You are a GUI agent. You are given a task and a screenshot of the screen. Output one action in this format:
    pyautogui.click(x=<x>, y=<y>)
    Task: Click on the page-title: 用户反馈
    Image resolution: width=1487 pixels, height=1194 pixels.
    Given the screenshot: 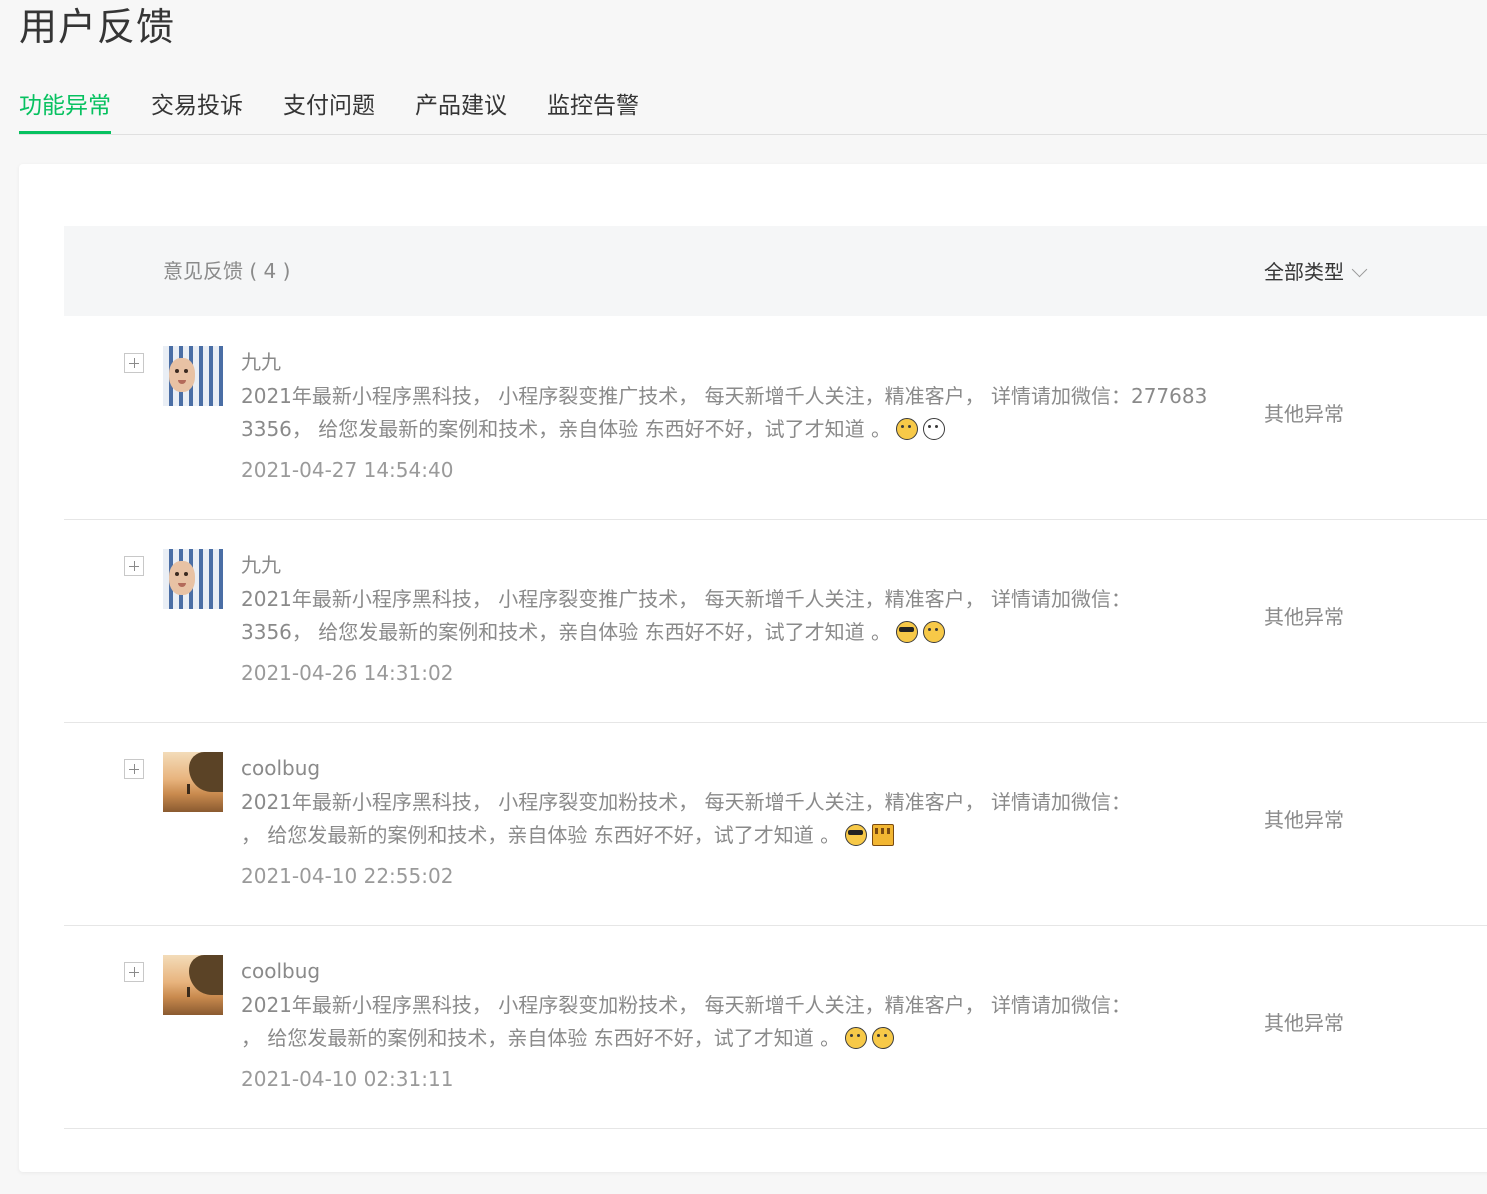 What is the action you would take?
    pyautogui.click(x=97, y=27)
    